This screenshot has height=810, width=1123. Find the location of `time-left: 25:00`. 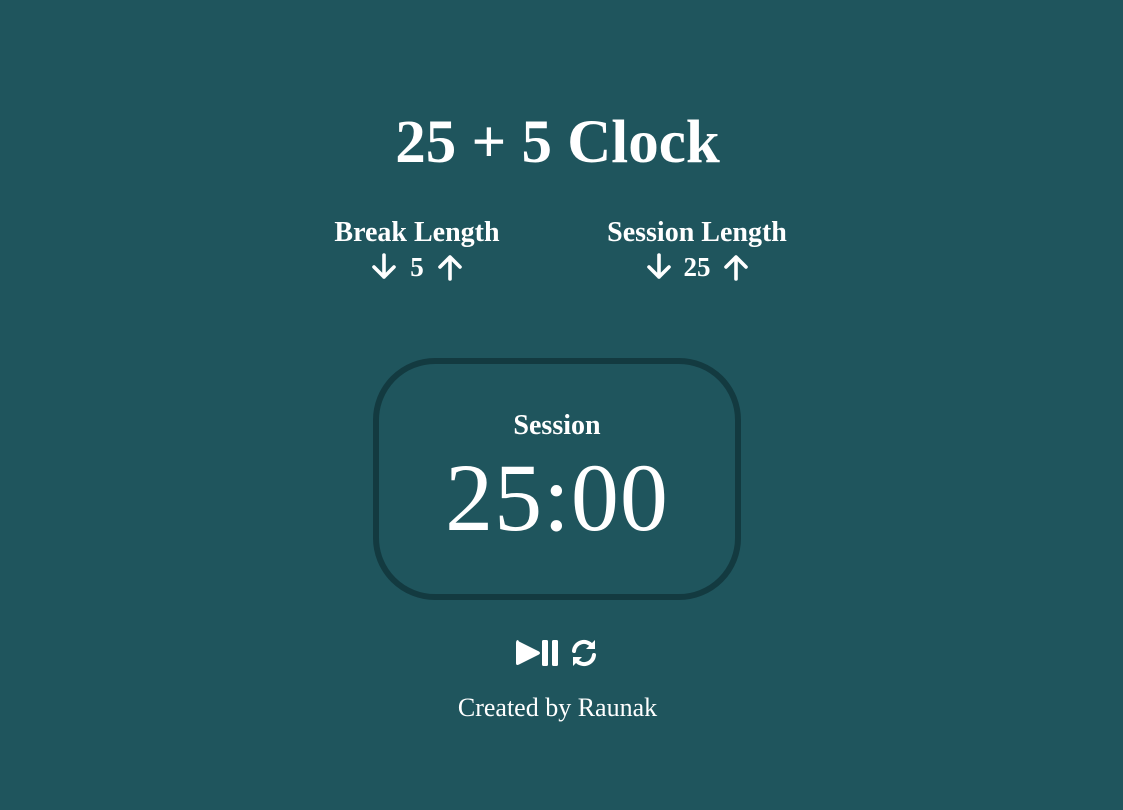

time-left: 25:00 is located at coordinates (557, 497).